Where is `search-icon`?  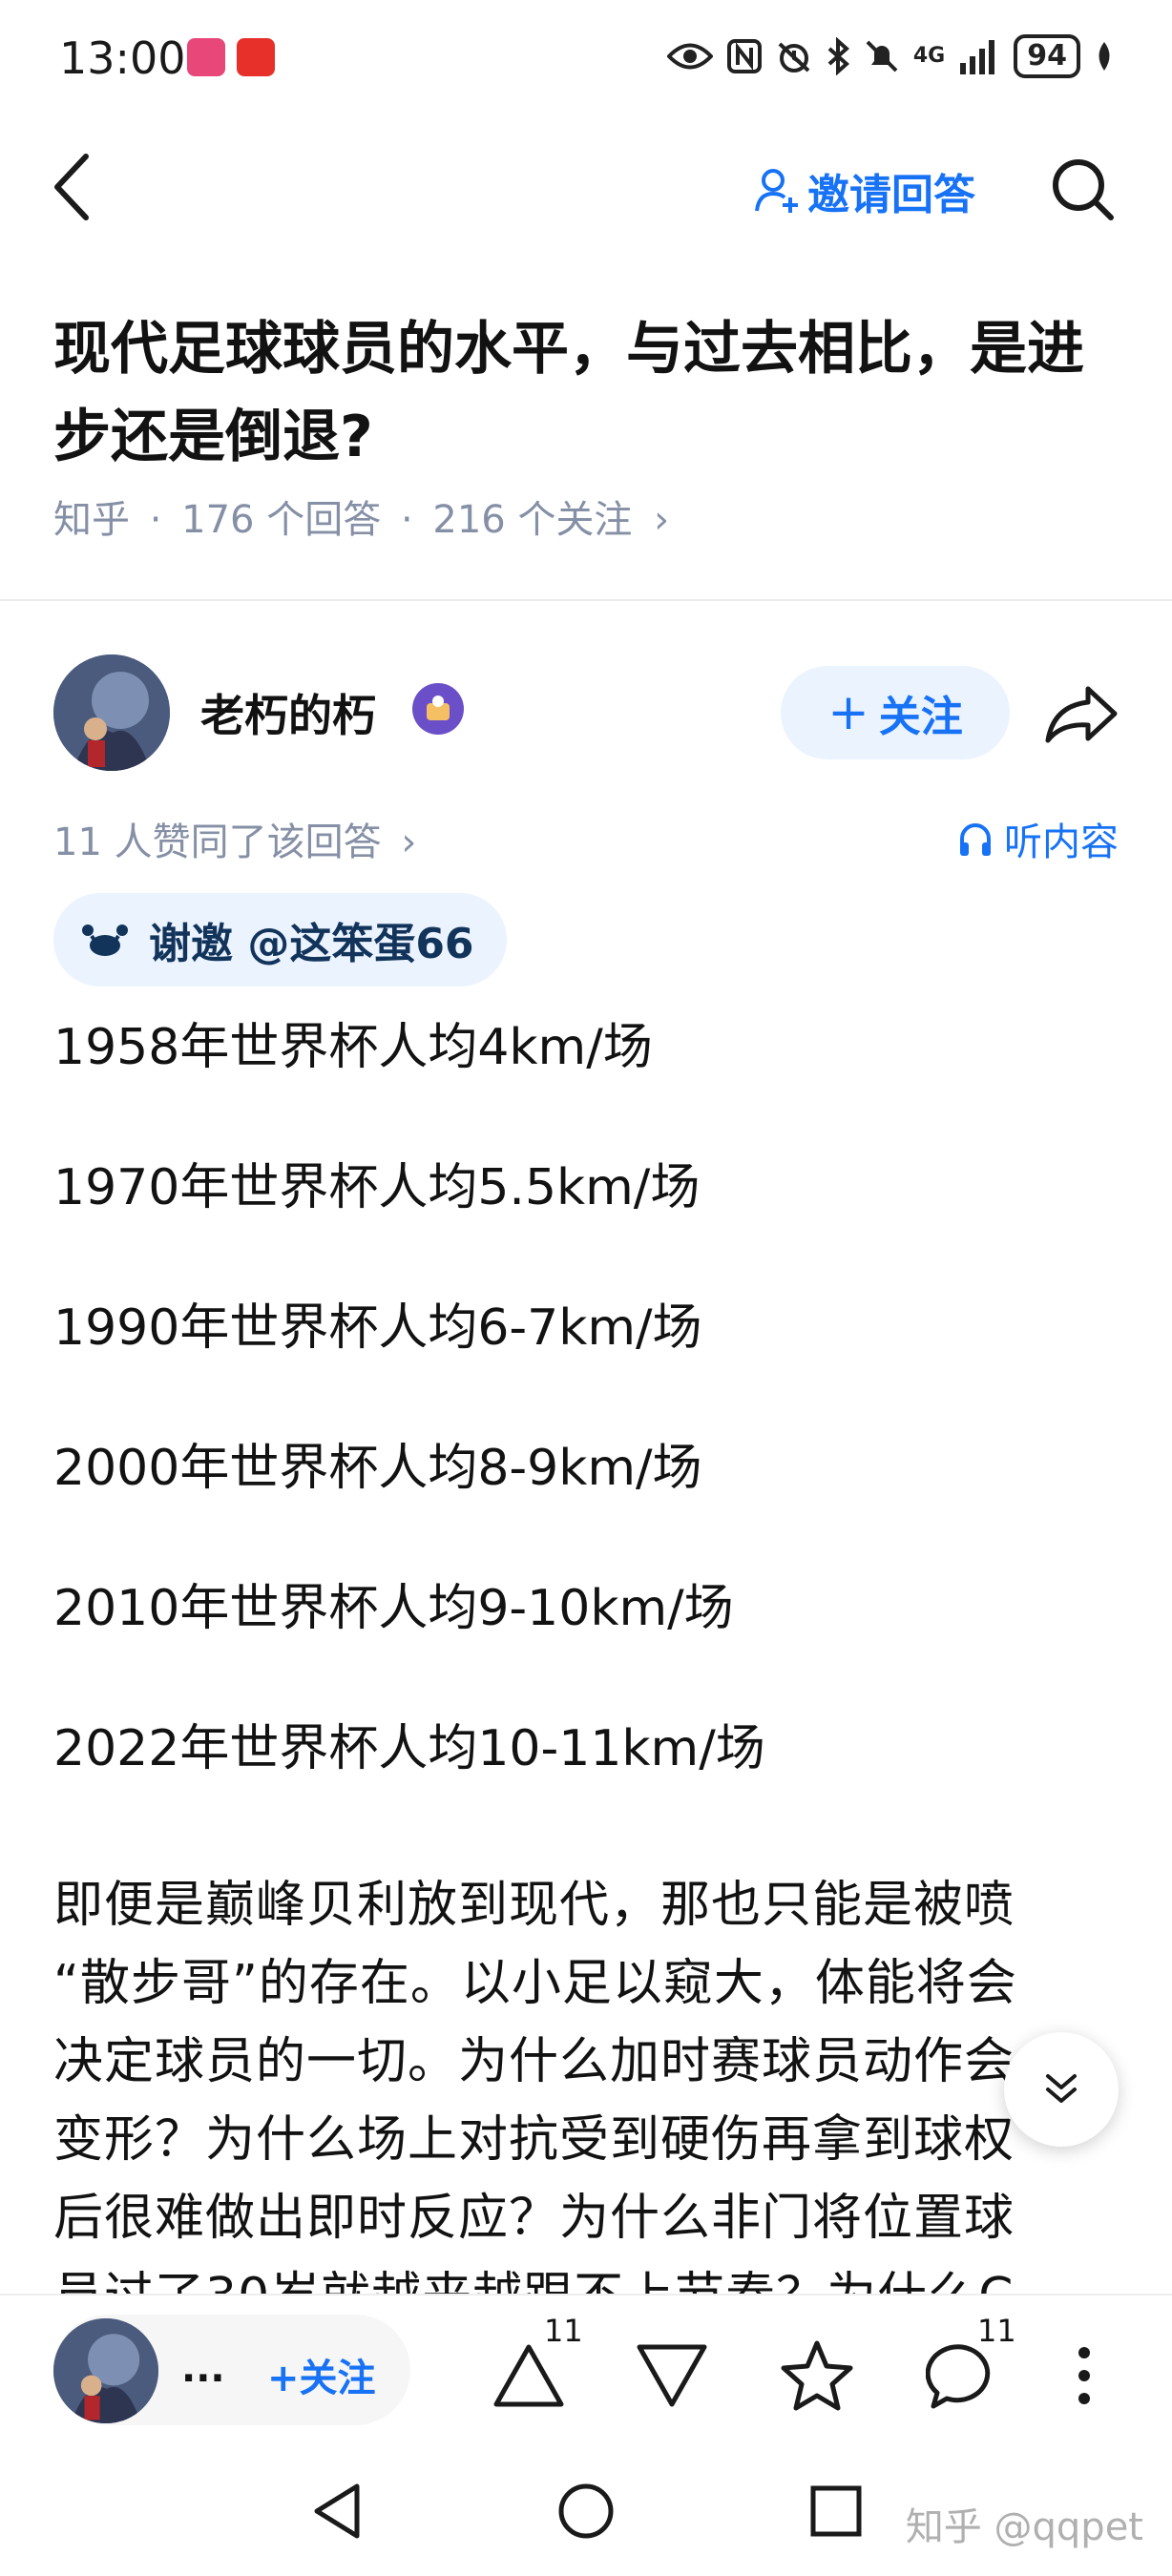
search-icon is located at coordinates (1082, 188).